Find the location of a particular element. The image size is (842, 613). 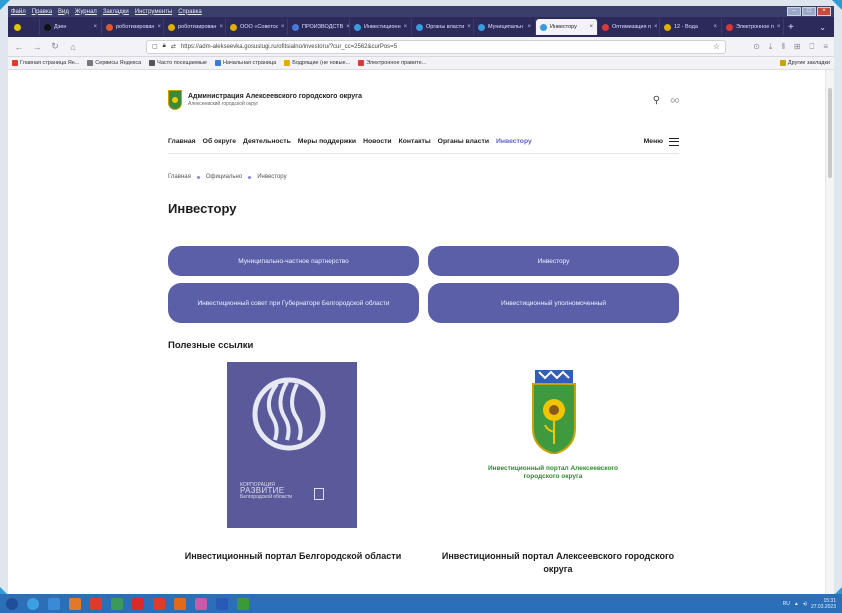

menu-tools: Инструменты is located at coordinates (153, 12).